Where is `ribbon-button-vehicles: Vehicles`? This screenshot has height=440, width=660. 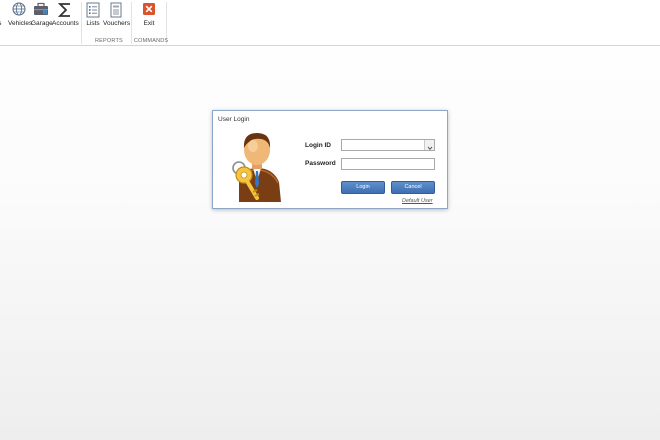
ribbon-button-vehicles: Vehicles is located at coordinates (20, 18).